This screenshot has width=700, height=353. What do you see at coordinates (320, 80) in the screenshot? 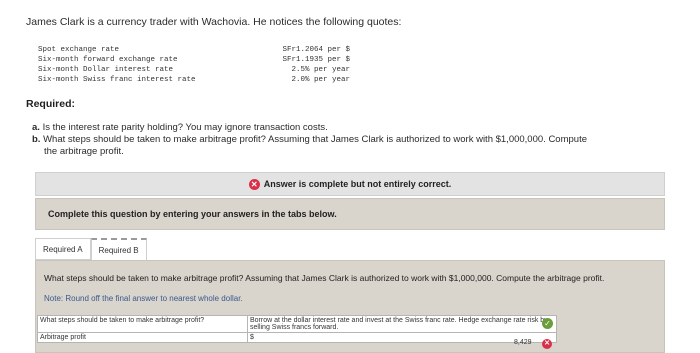
I see `quote-value: 2.0% per year` at bounding box center [320, 80].